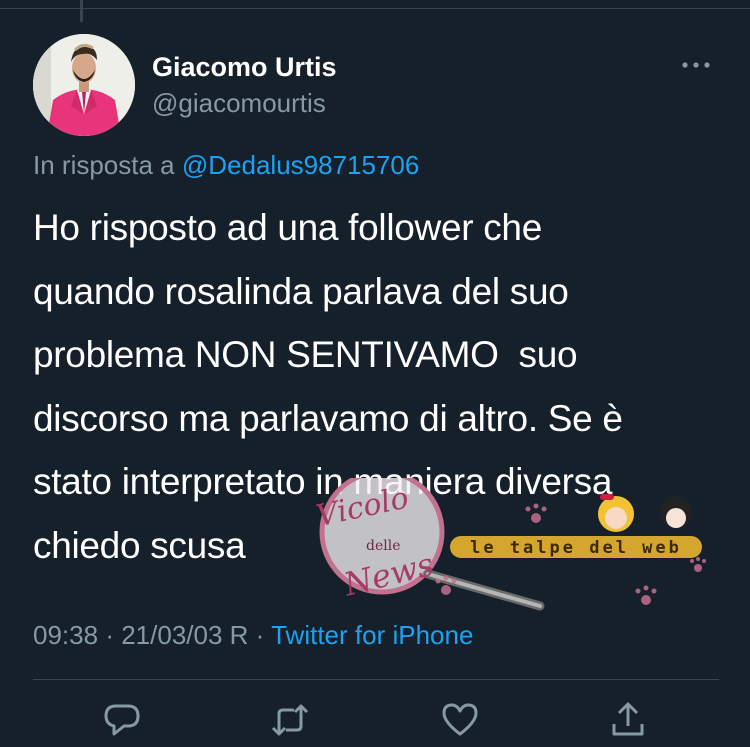 This screenshot has height=747, width=750. Describe the element at coordinates (104, 165) in the screenshot. I see `reply-prefix: In risposta a` at that location.